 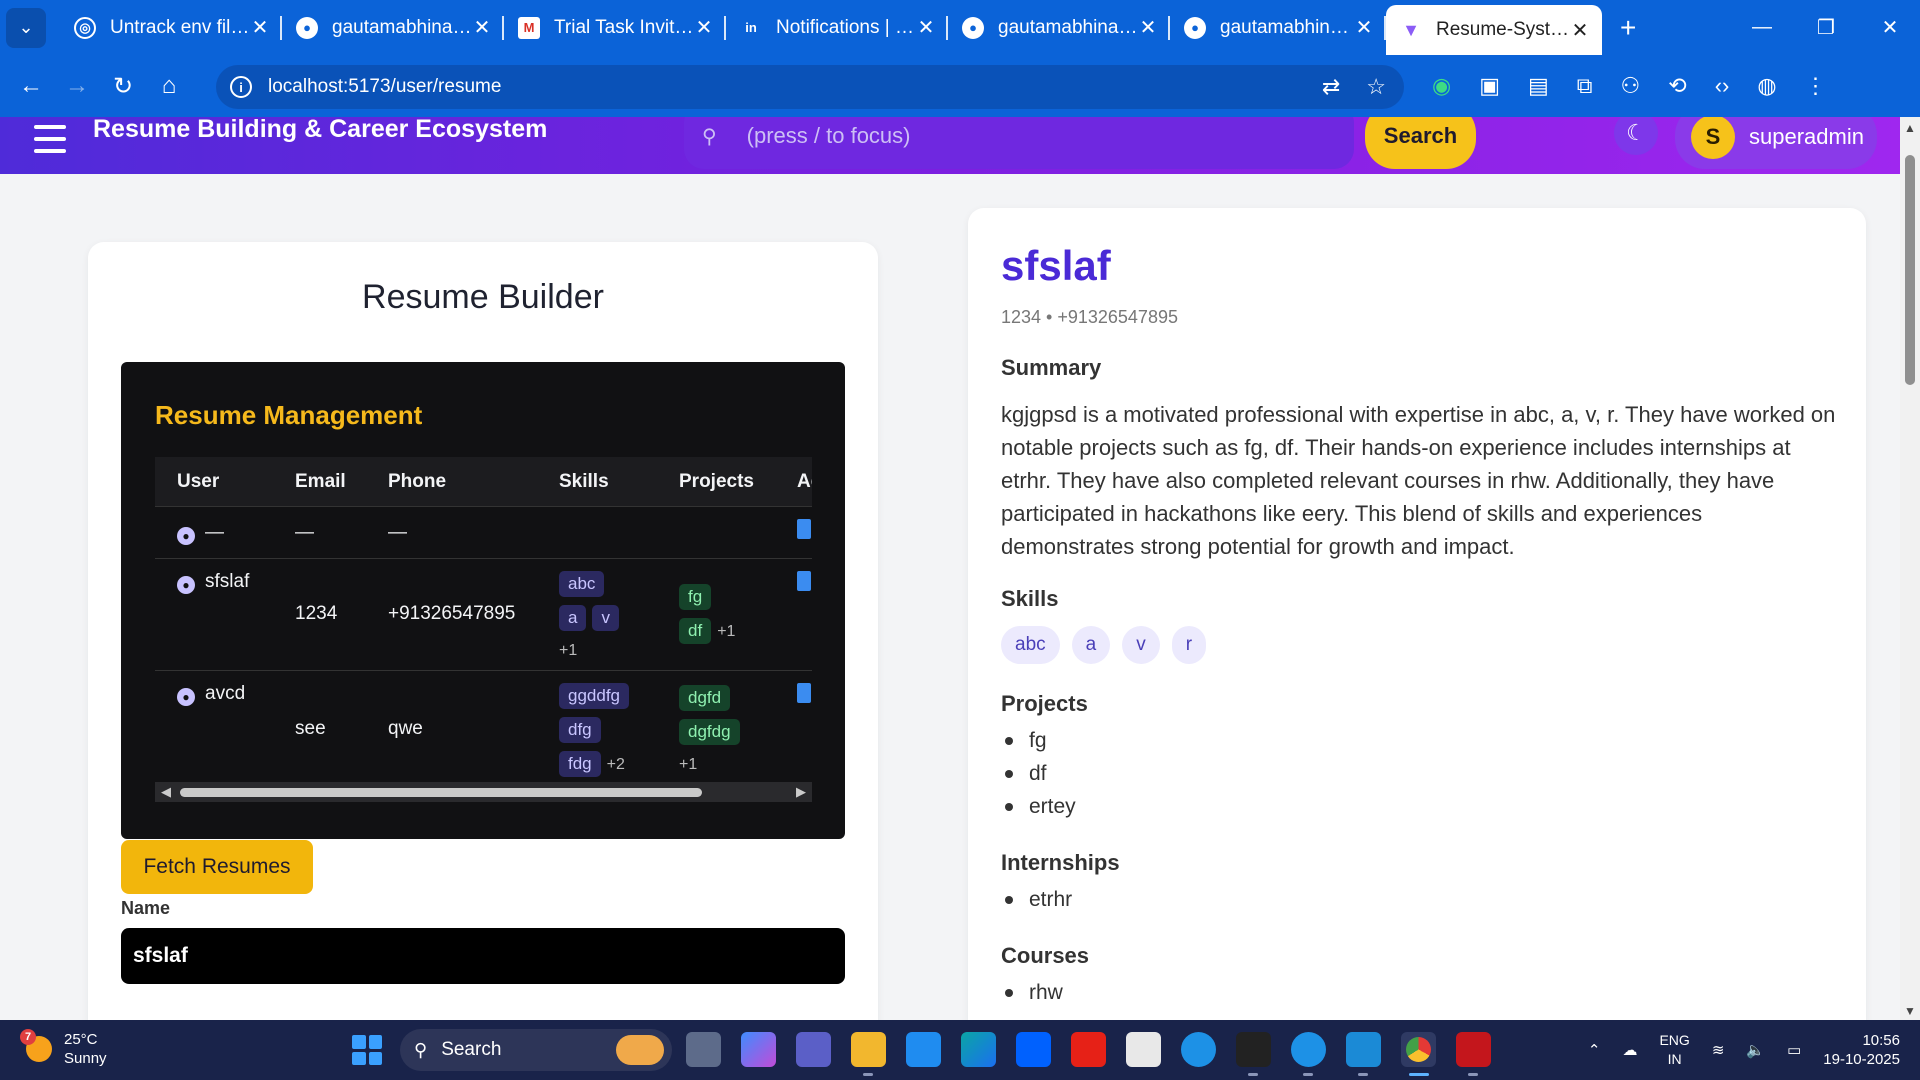 I want to click on projects-heading: Projects, so click(x=1044, y=703).